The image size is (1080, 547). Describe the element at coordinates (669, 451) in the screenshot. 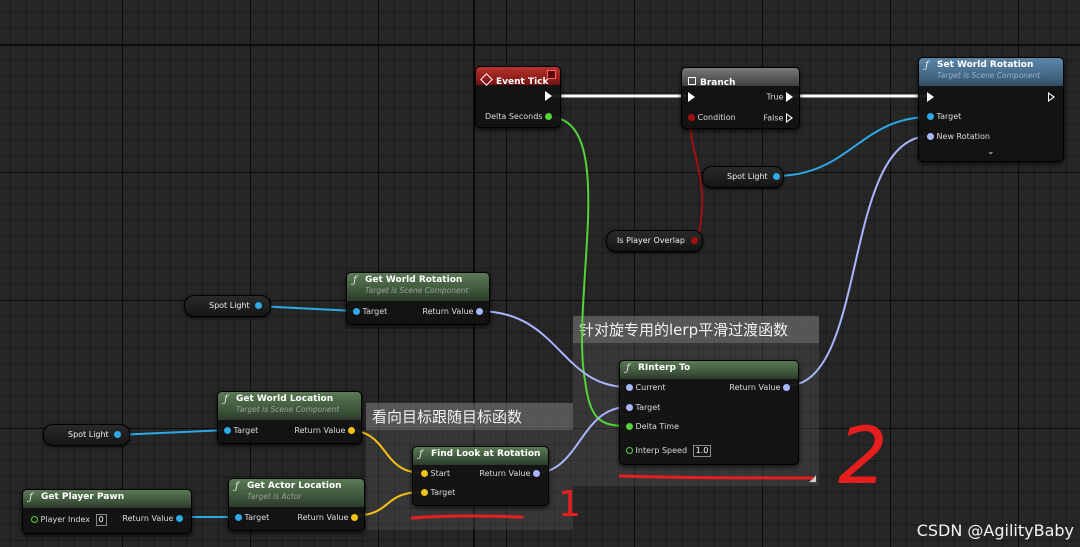

I see `rinterp-speed-pin: Interp Speed 1.0` at that location.